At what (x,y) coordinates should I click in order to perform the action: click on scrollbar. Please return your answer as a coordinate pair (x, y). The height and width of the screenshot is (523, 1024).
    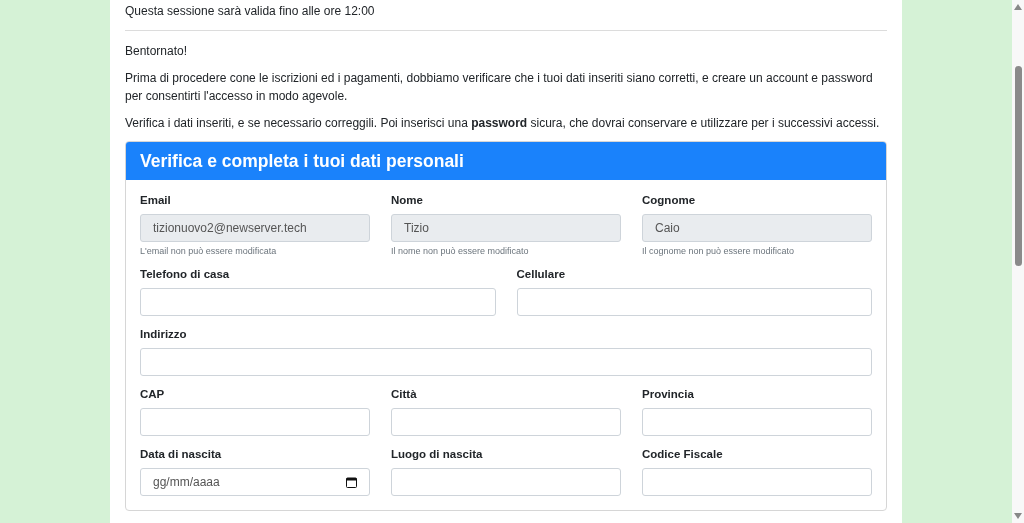
    Looking at the image, I should click on (1018, 261).